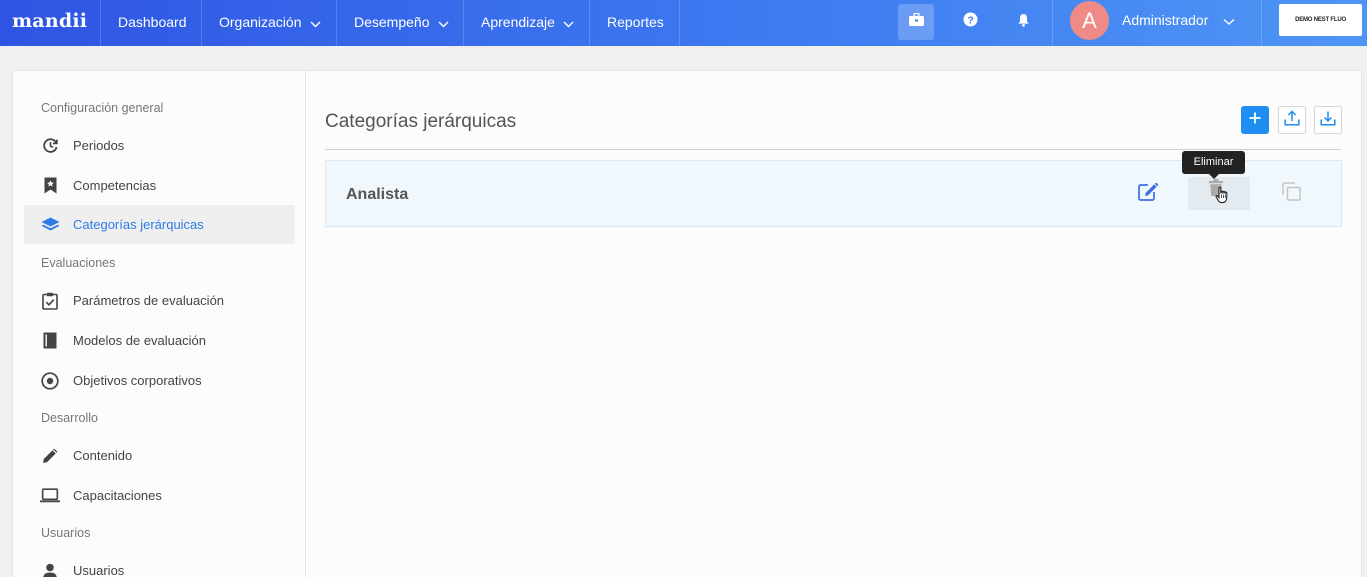  What do you see at coordinates (50, 301) in the screenshot?
I see `clipboard-check-icon` at bounding box center [50, 301].